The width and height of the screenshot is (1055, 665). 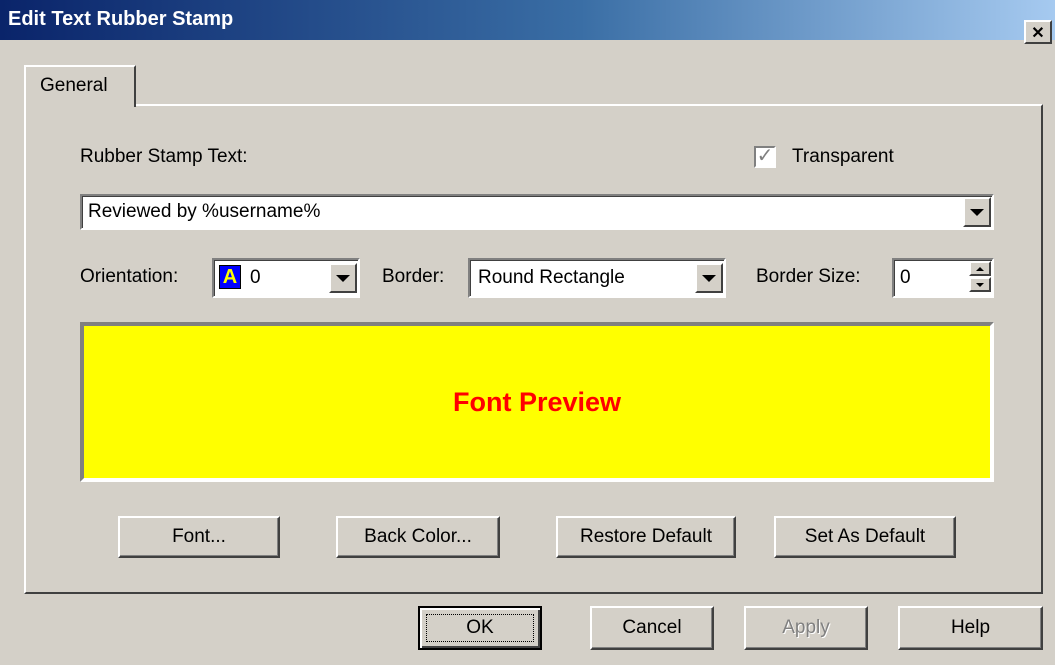 I want to click on orientation-label: Orientation:, so click(x=129, y=276).